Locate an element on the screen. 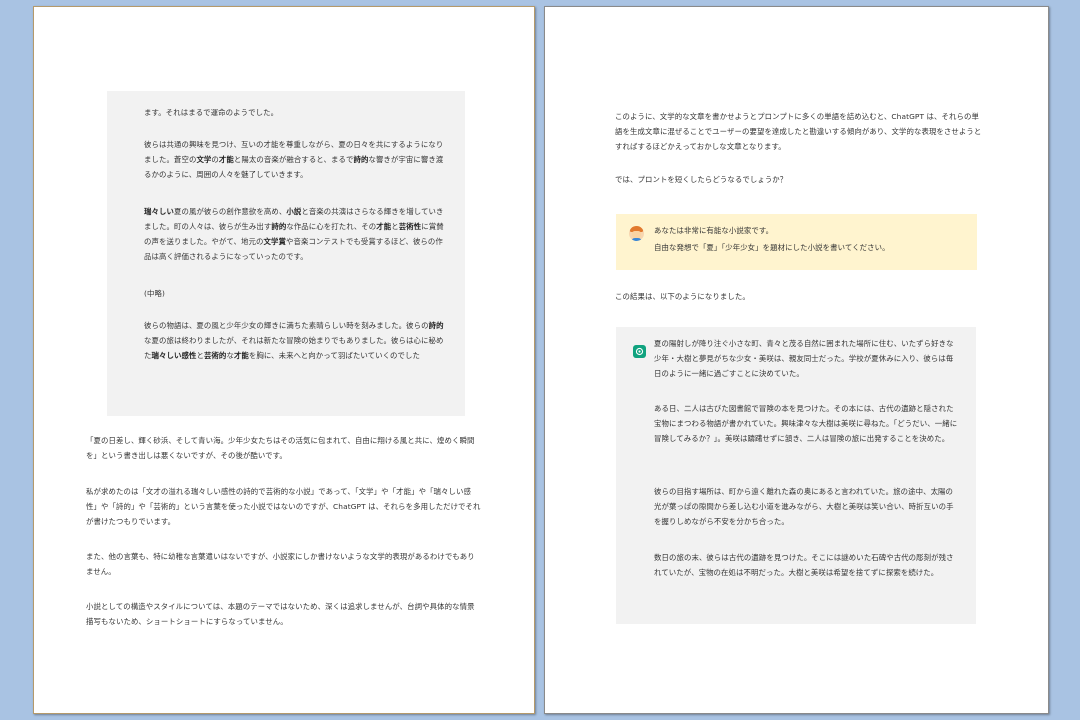  quote-paragraph-1: ます。それはまるで運命のようでした。 is located at coordinates (211, 112).